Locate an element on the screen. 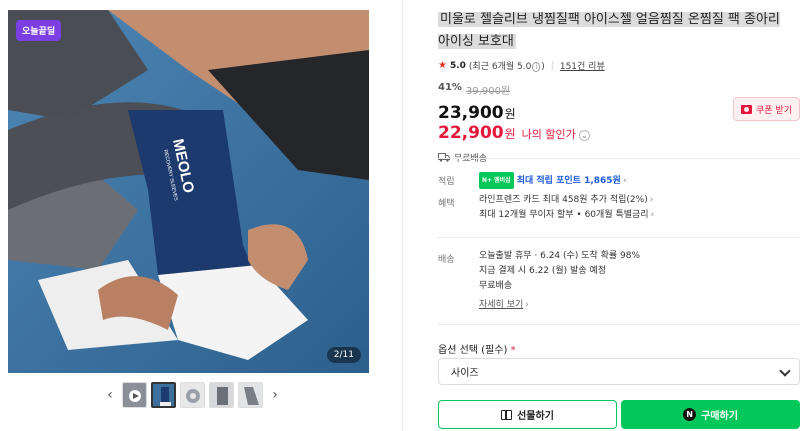  thumbnail-strip: ‹ › is located at coordinates (192, 395).